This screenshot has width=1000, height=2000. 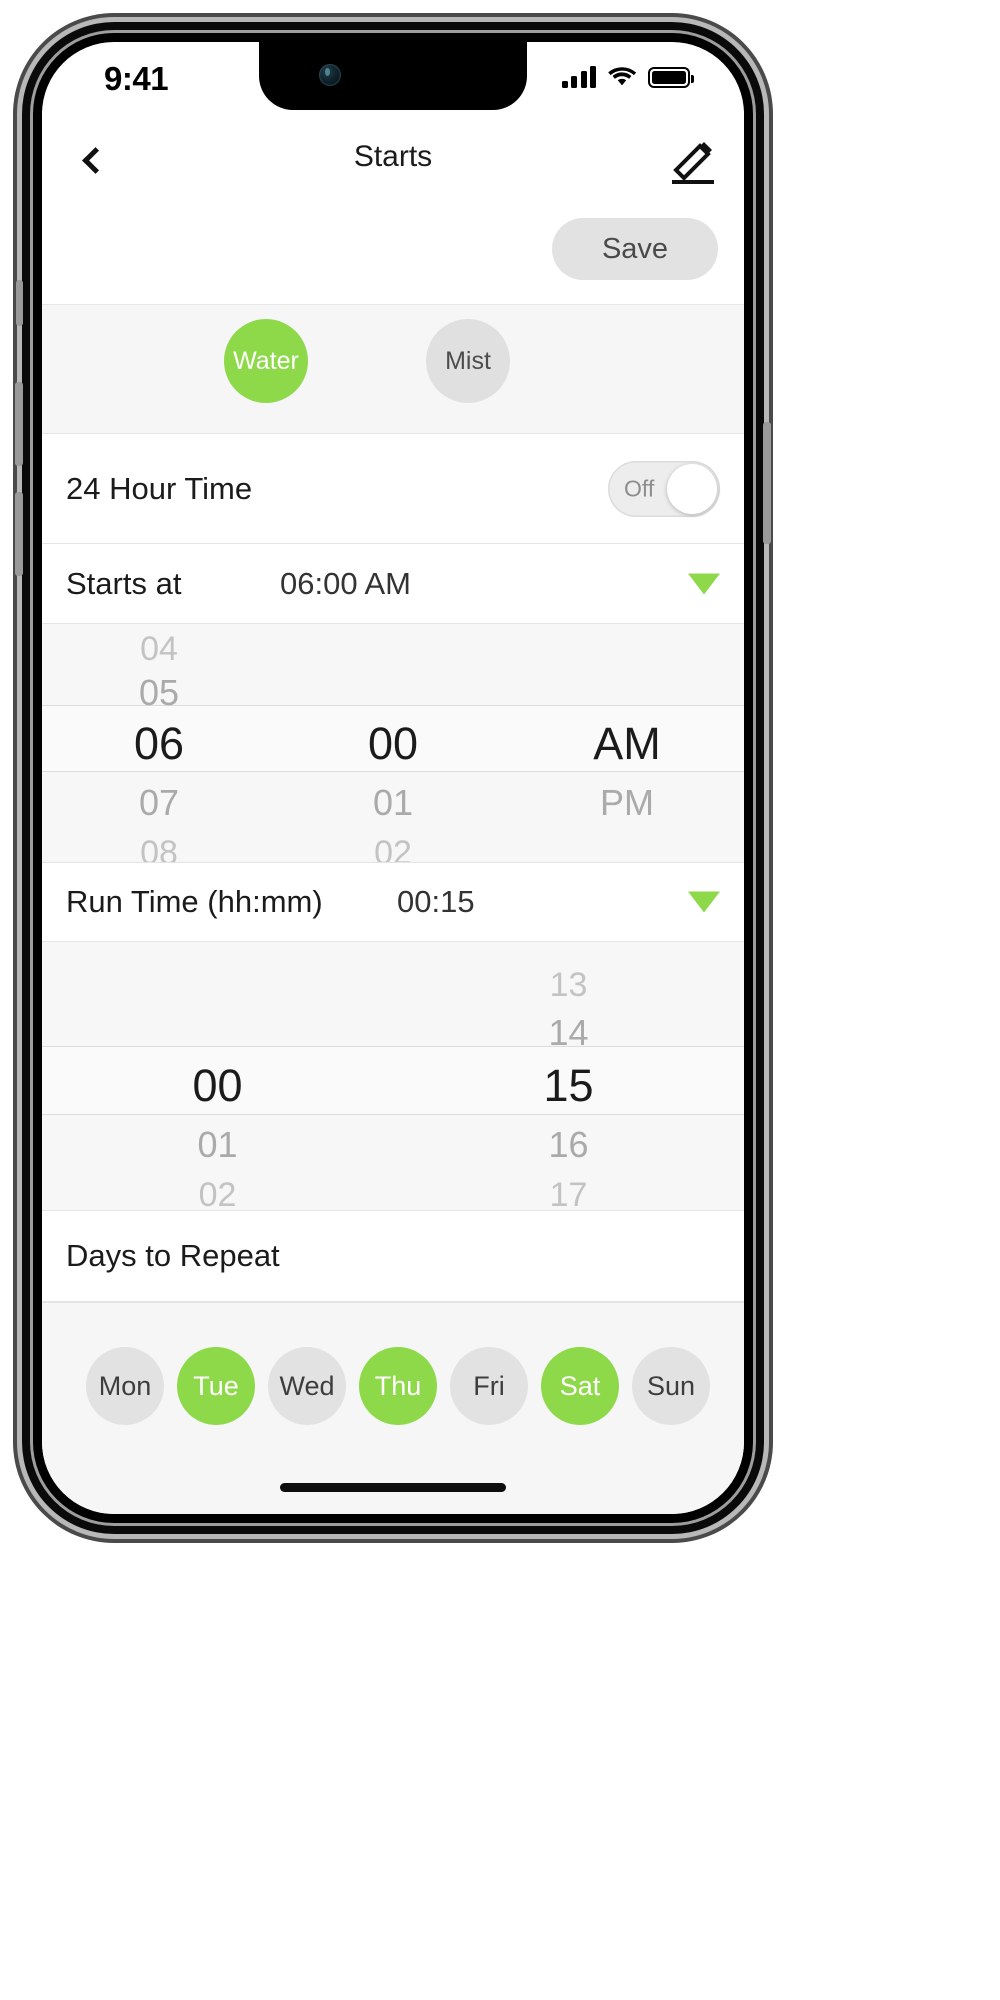 What do you see at coordinates (393, 1487) in the screenshot?
I see `home-indicator` at bounding box center [393, 1487].